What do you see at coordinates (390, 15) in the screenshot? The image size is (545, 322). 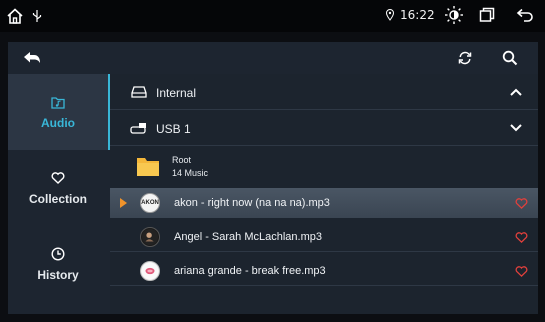 I see `location-icon` at bounding box center [390, 15].